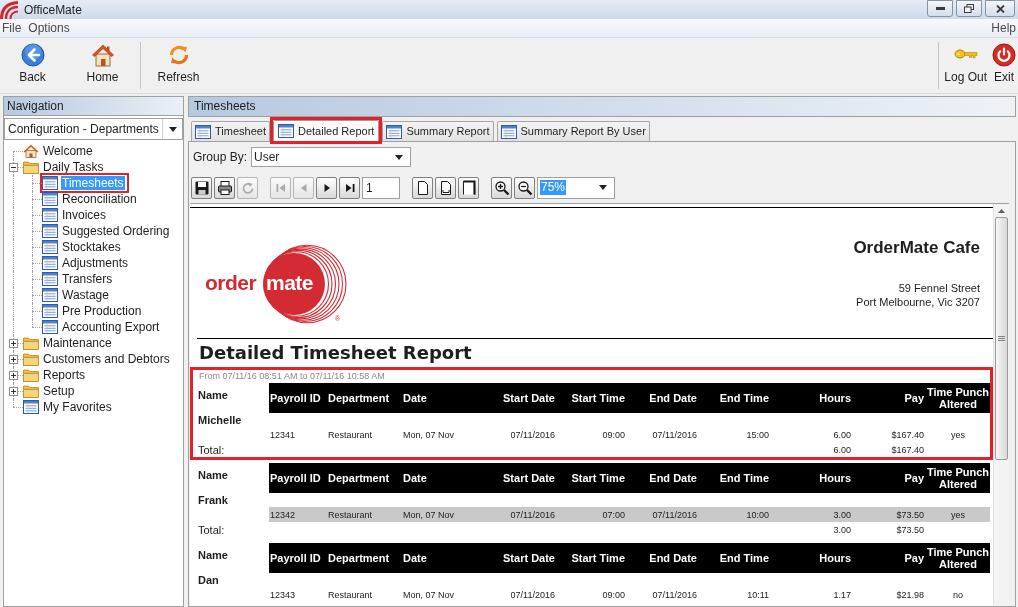 Image resolution: width=1018 pixels, height=607 pixels. Describe the element at coordinates (102, 311) in the screenshot. I see `tree-item: Pre Production` at that location.